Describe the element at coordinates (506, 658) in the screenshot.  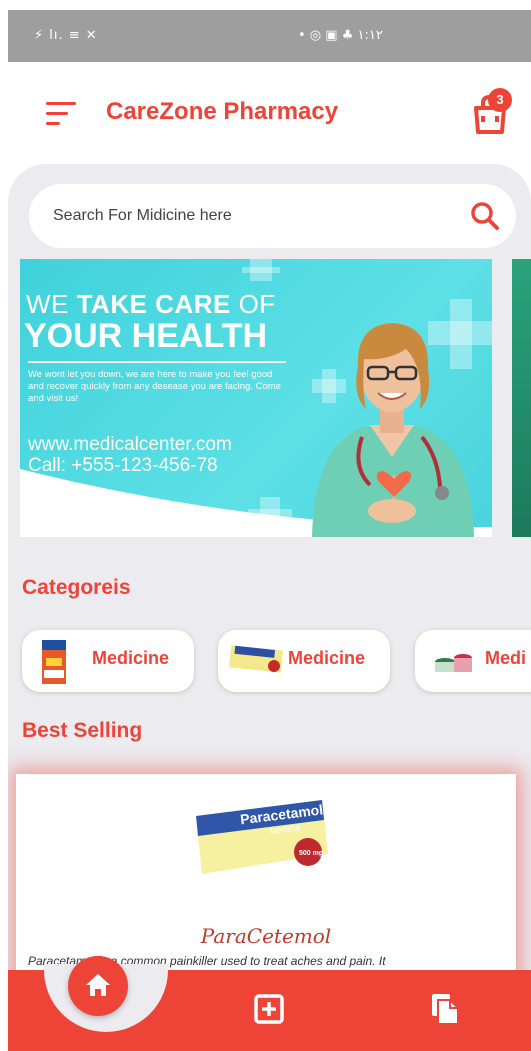
I see `category-label: Medi` at that location.